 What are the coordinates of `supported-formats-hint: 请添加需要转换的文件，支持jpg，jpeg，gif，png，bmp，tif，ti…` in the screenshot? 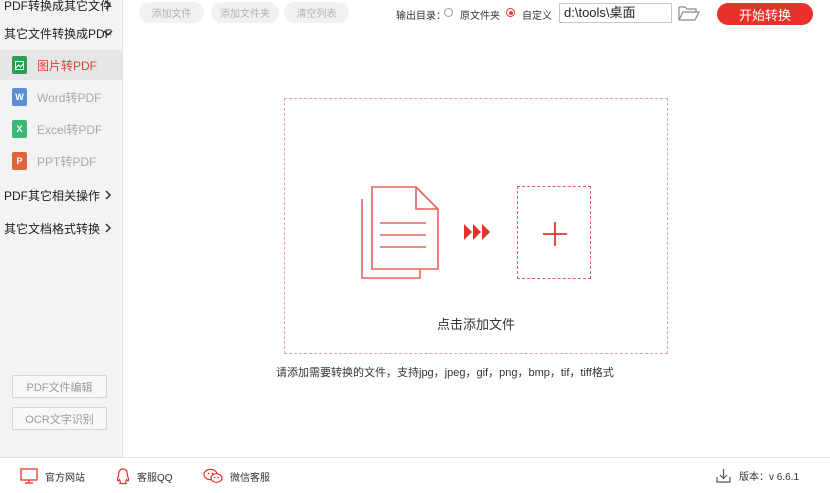 It's located at (445, 373).